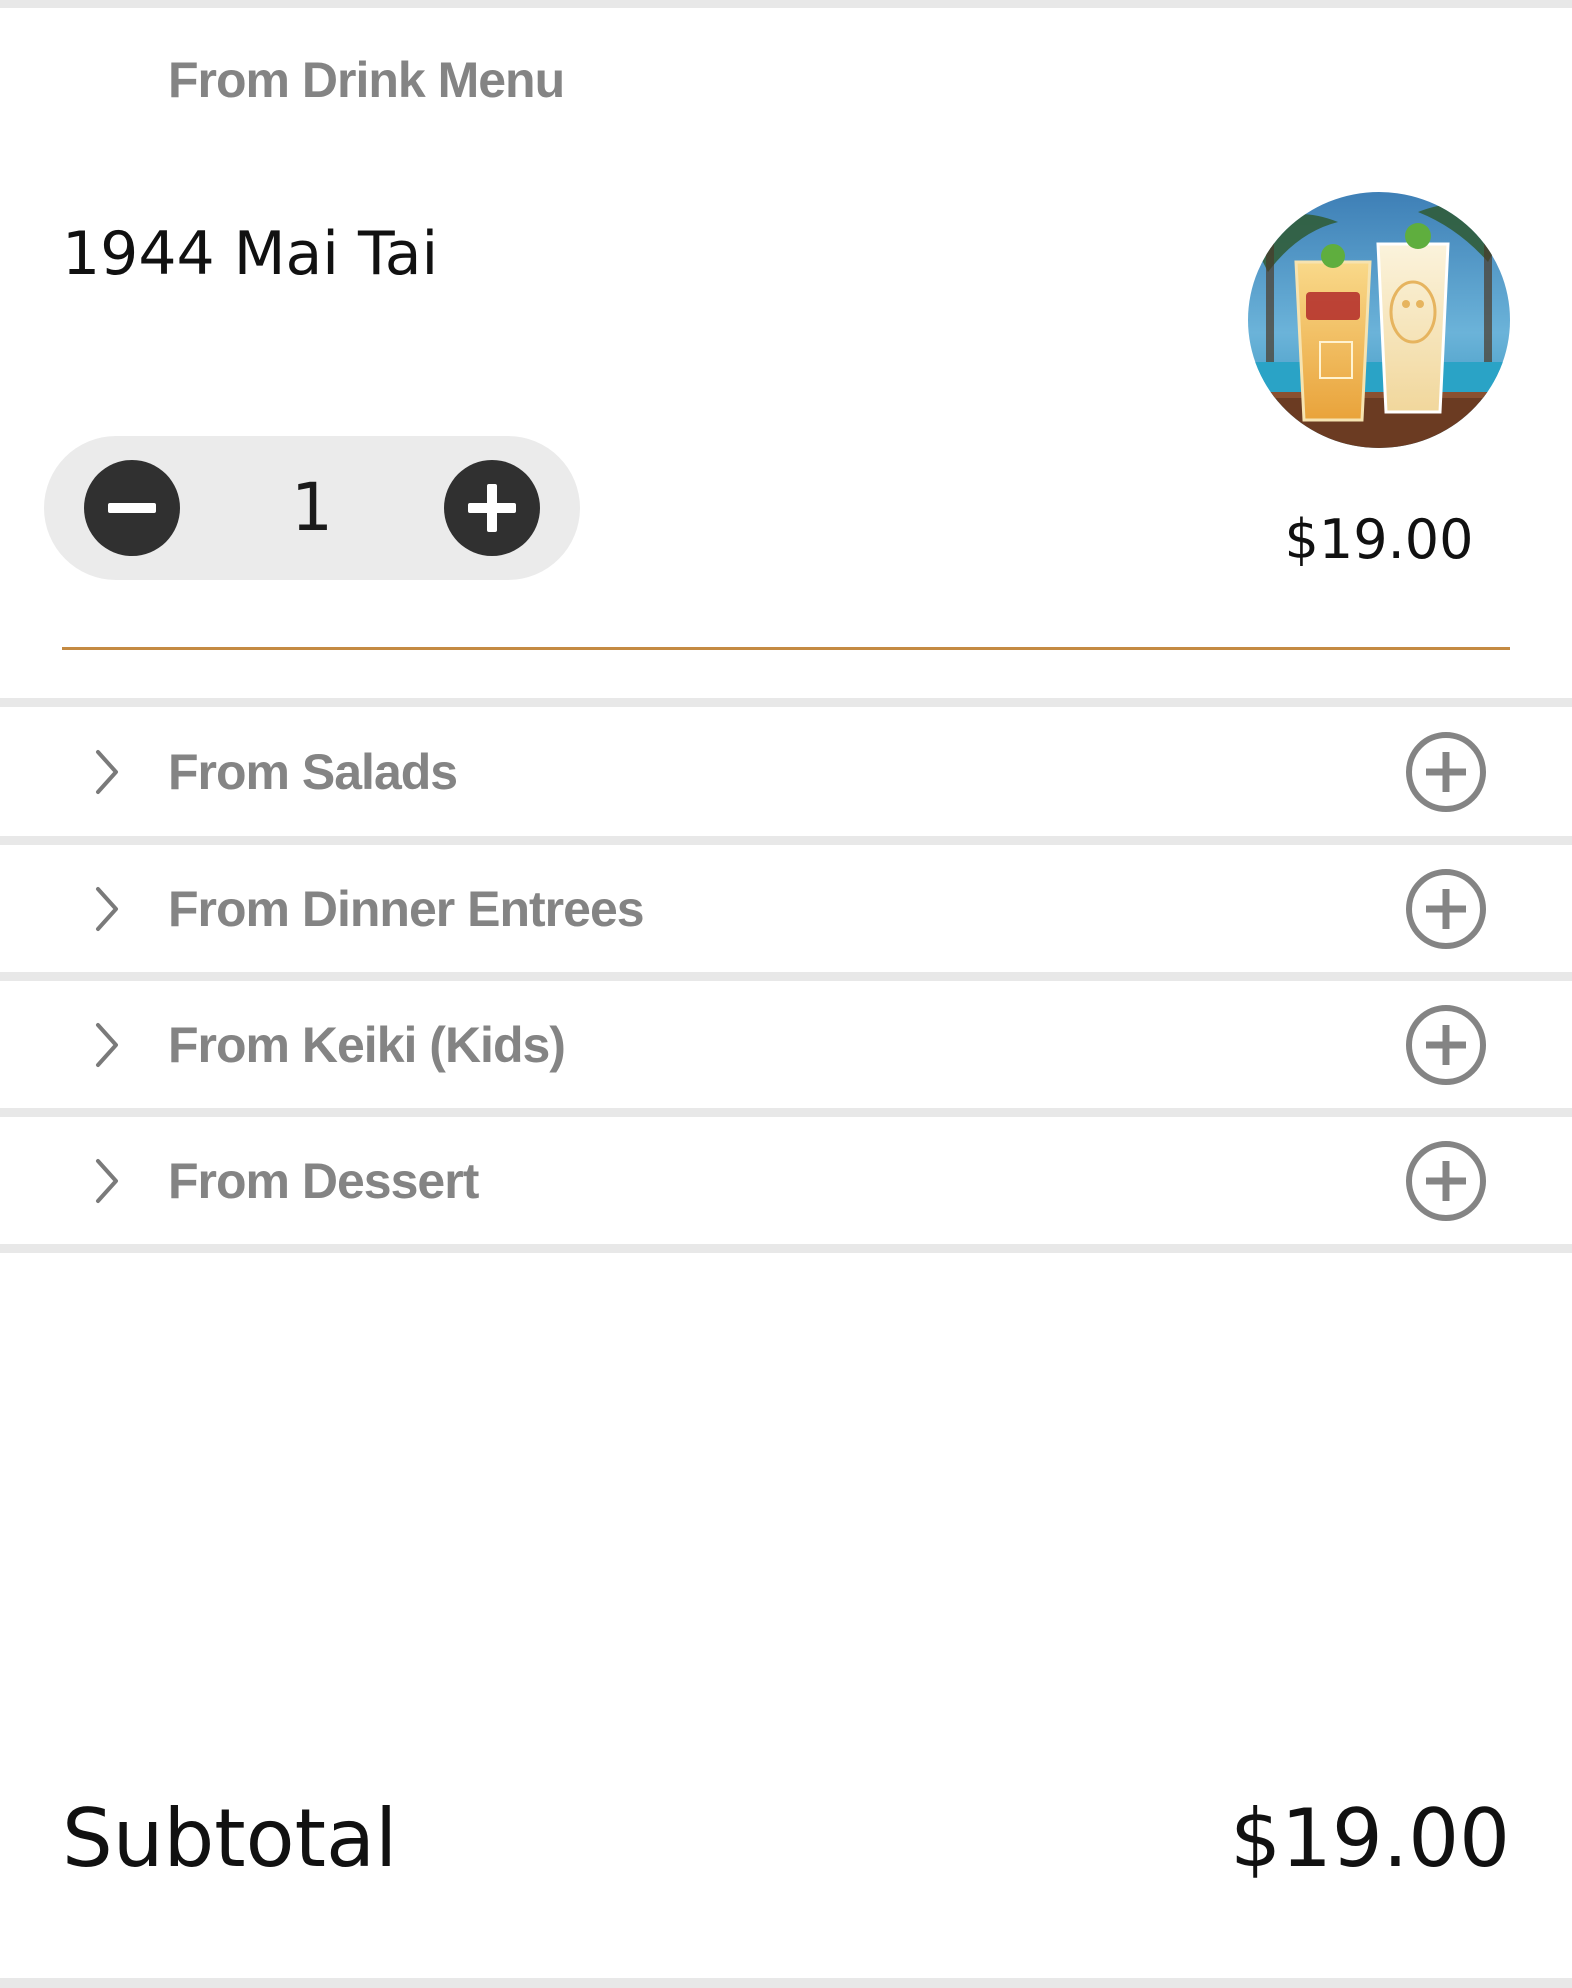 The image size is (1572, 1988). I want to click on add-salads-button, so click(1446, 772).